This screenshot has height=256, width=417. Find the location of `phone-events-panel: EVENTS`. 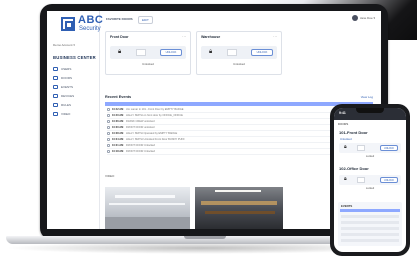

phone-events-panel: EVENTS is located at coordinates (370, 224).